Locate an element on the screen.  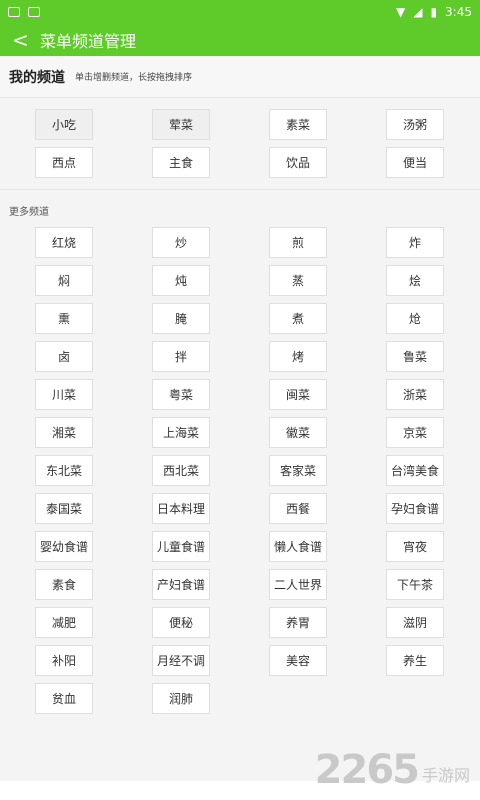
more-chip: 素食 is located at coordinates (64, 584).